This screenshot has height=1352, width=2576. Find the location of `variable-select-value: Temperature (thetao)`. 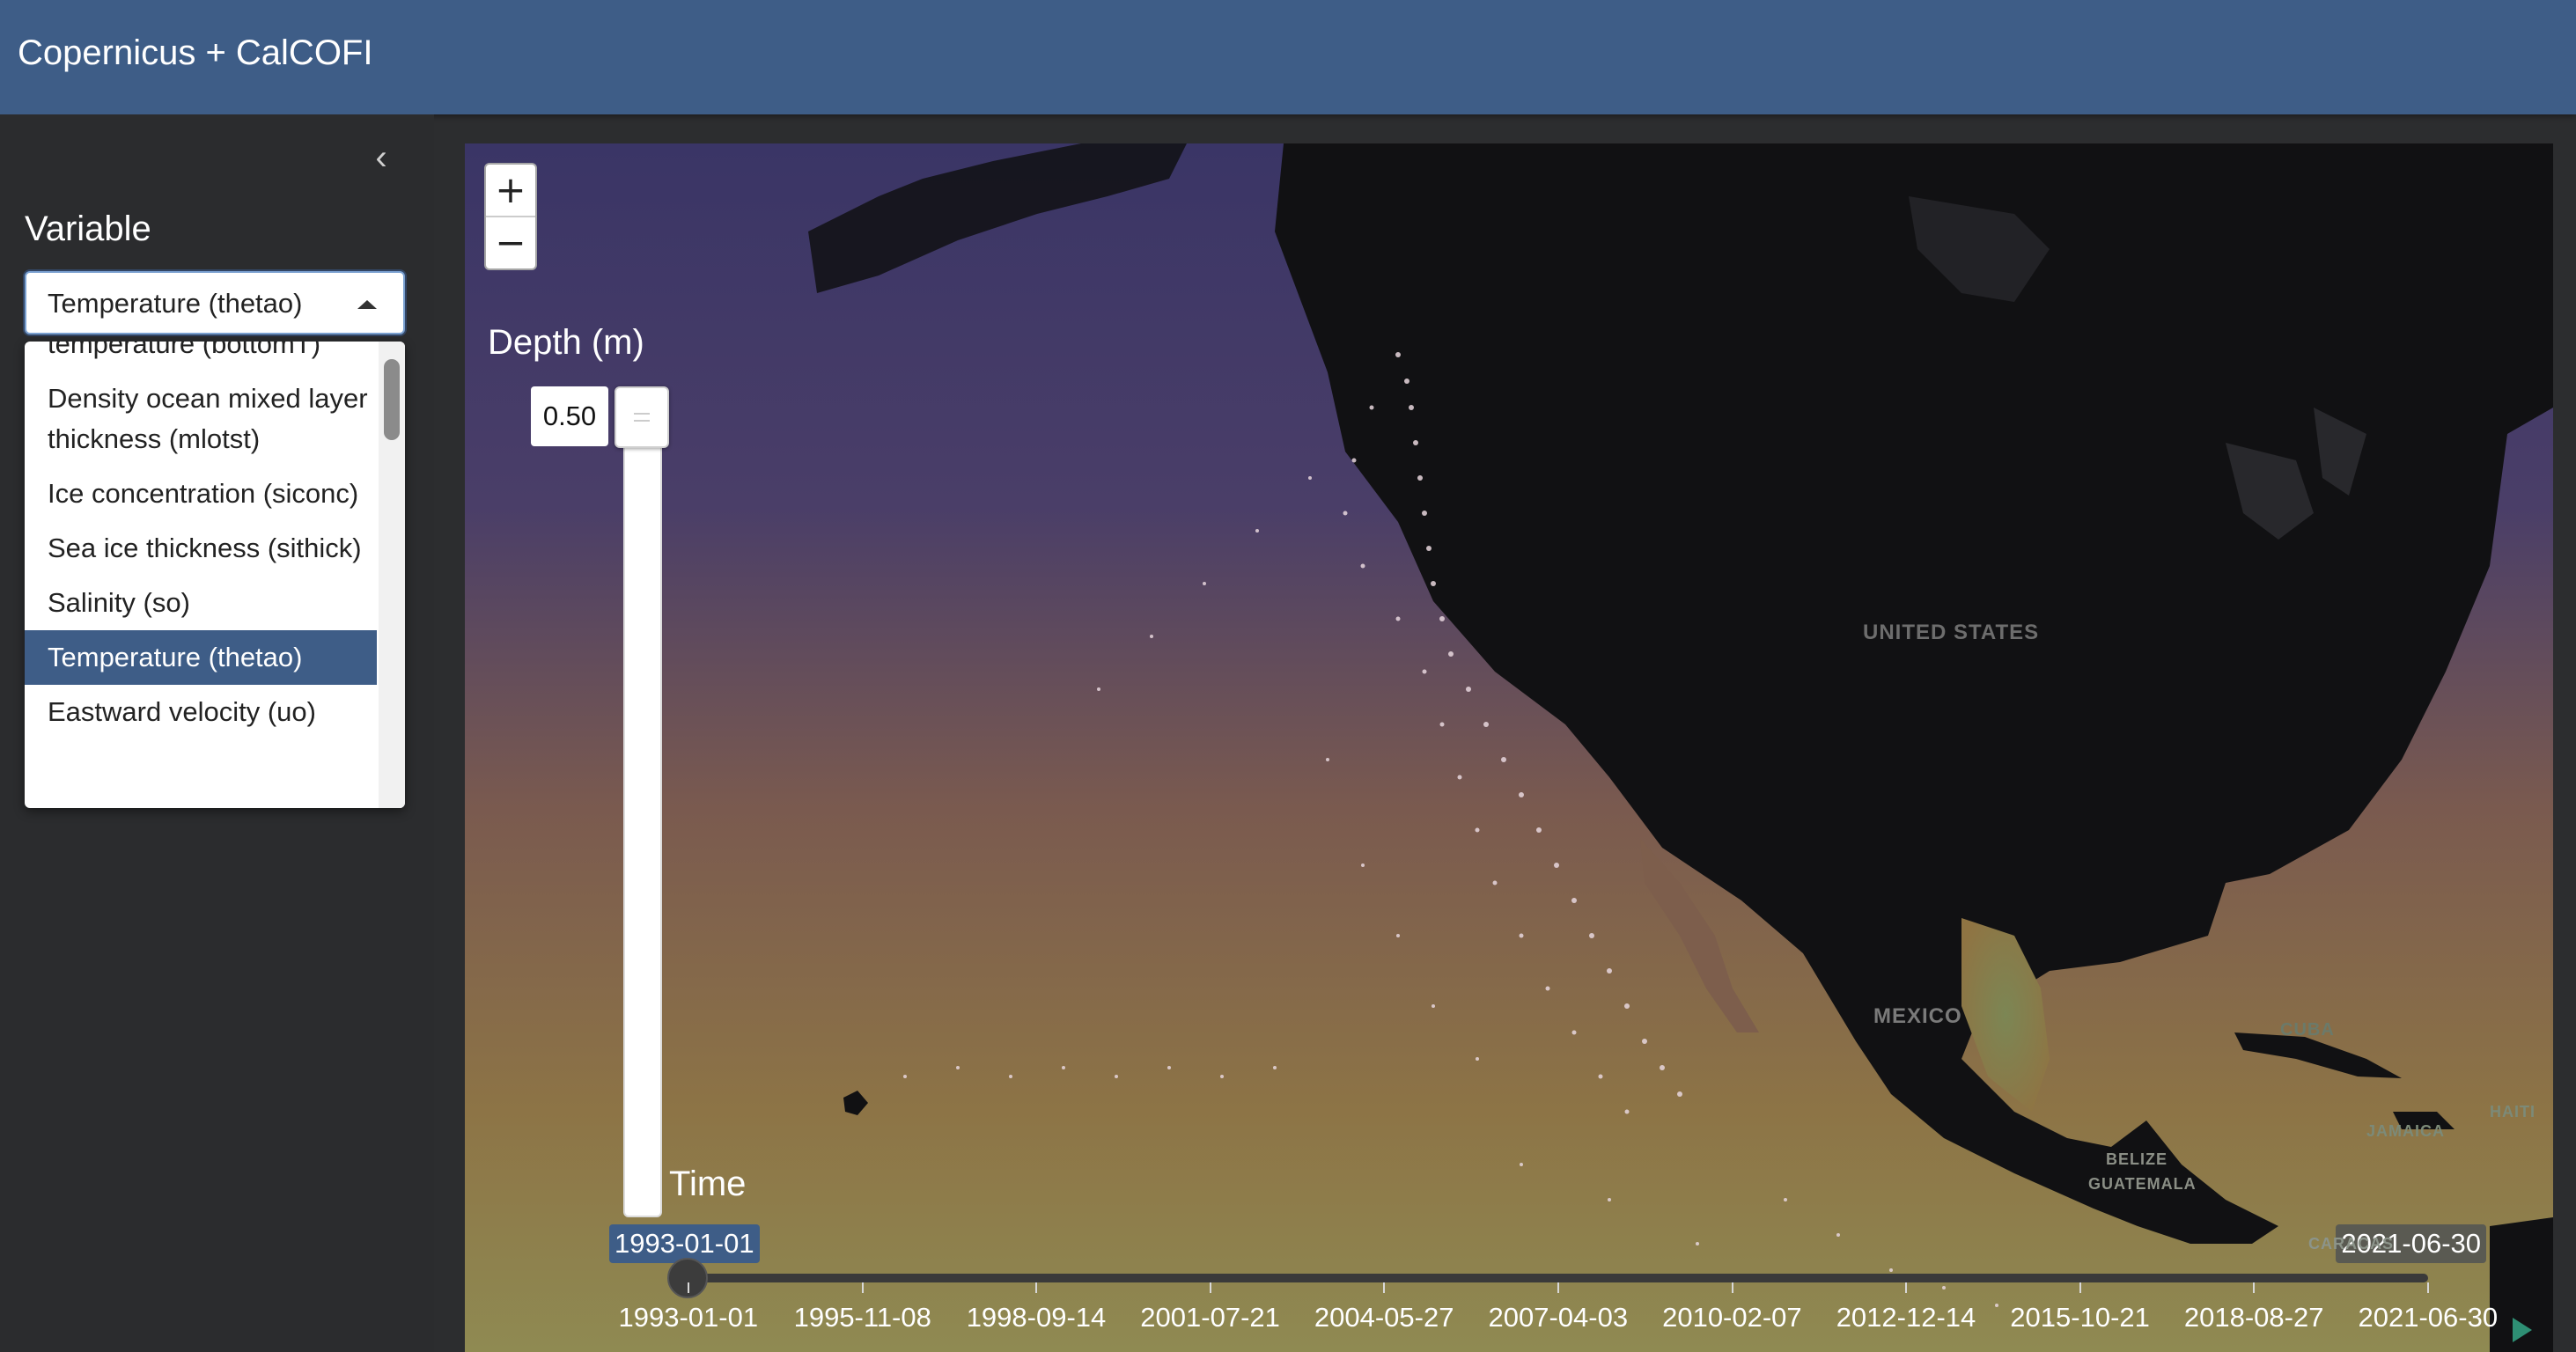

variable-select-value: Temperature (thetao) is located at coordinates (176, 304).